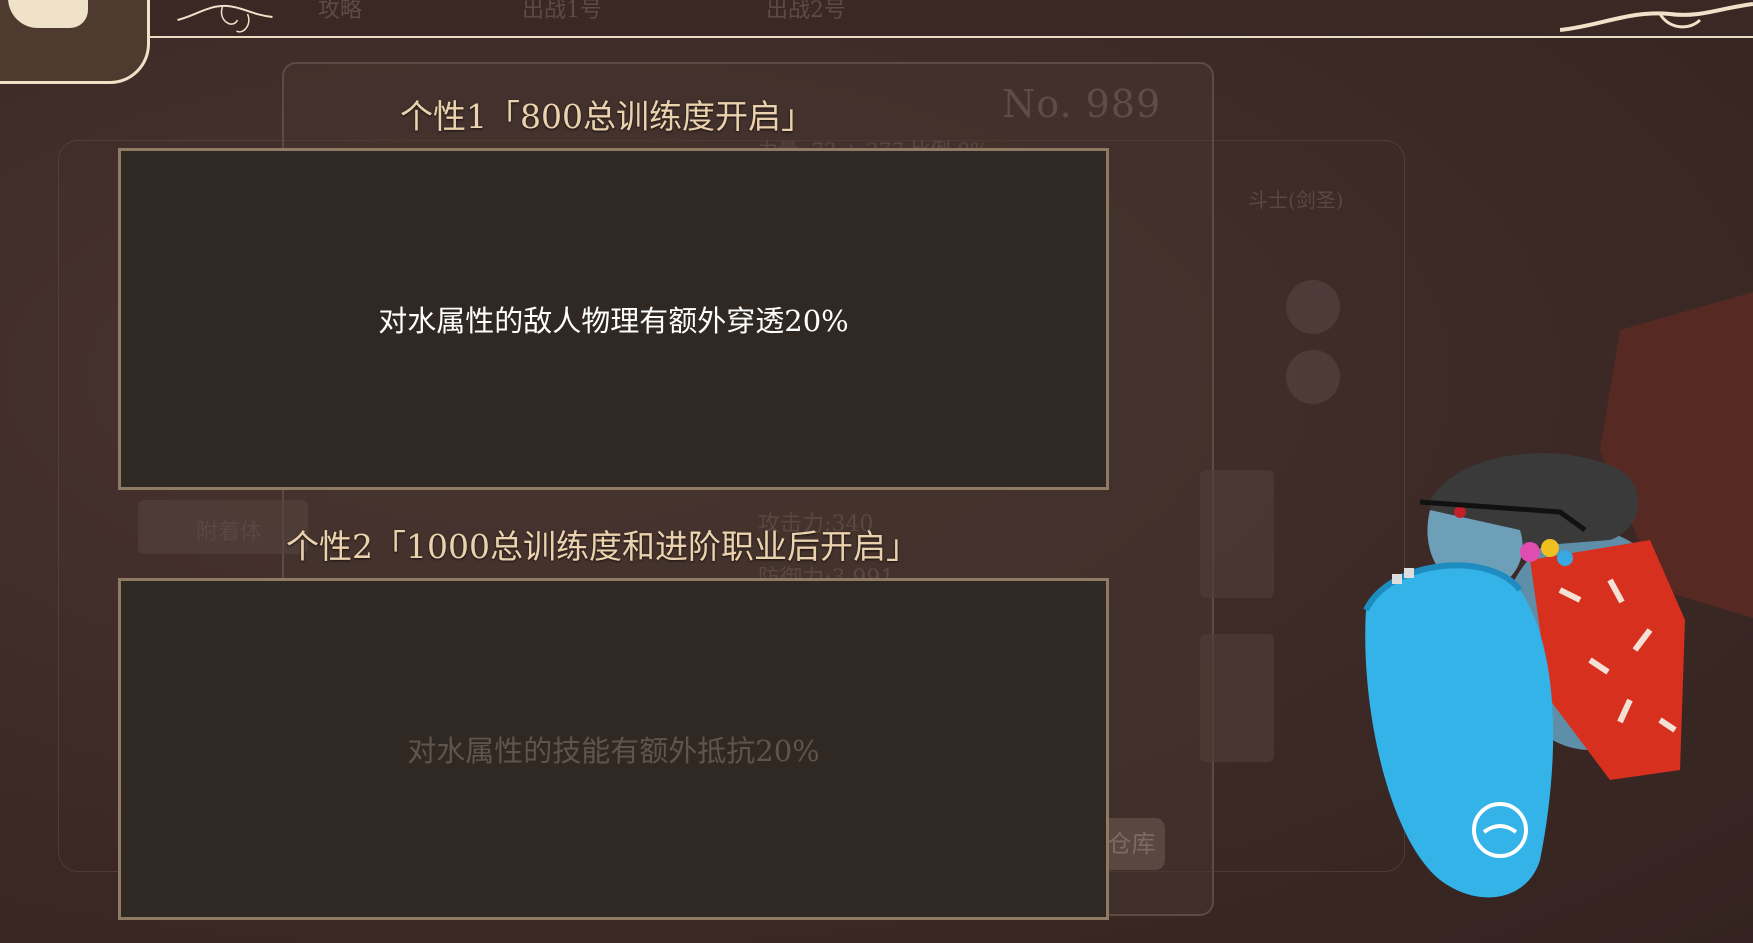  Describe the element at coordinates (607, 116) in the screenshot. I see `trait-1-title: 个性1「800总训练度开启」` at that location.